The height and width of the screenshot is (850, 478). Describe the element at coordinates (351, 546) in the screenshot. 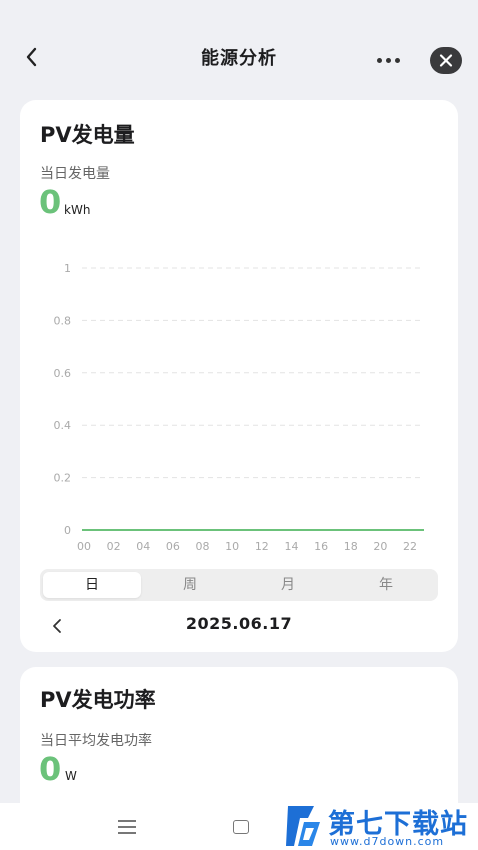

I see `x-tick-label: 18` at that location.